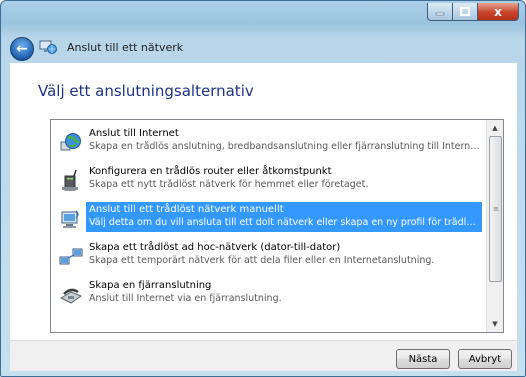 This screenshot has width=526, height=377. I want to click on minimize-icon, so click(440, 13).